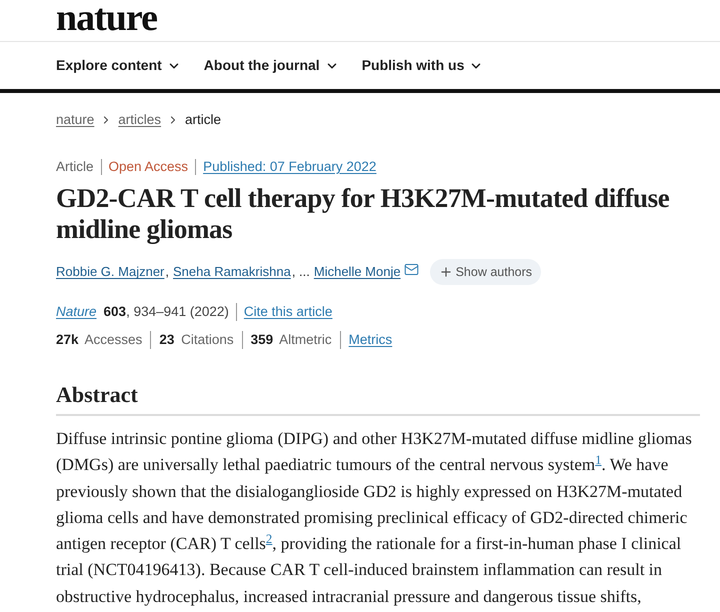 The width and height of the screenshot is (720, 612). I want to click on published-date-link: Published: 07 February 2022, so click(289, 167).